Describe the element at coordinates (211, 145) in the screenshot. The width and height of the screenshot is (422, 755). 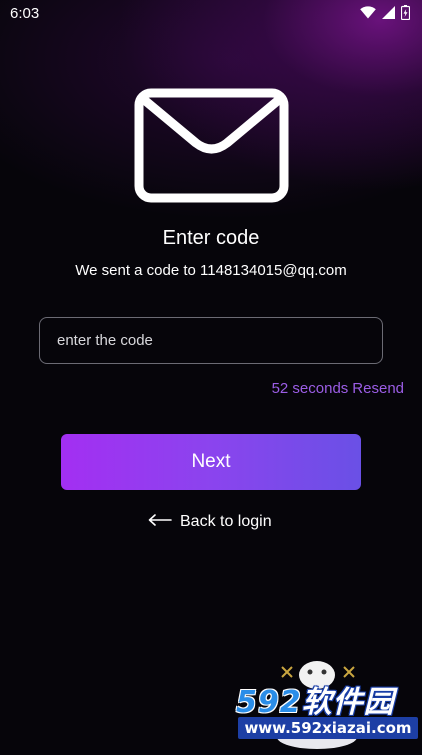
I see `mail-icon` at that location.